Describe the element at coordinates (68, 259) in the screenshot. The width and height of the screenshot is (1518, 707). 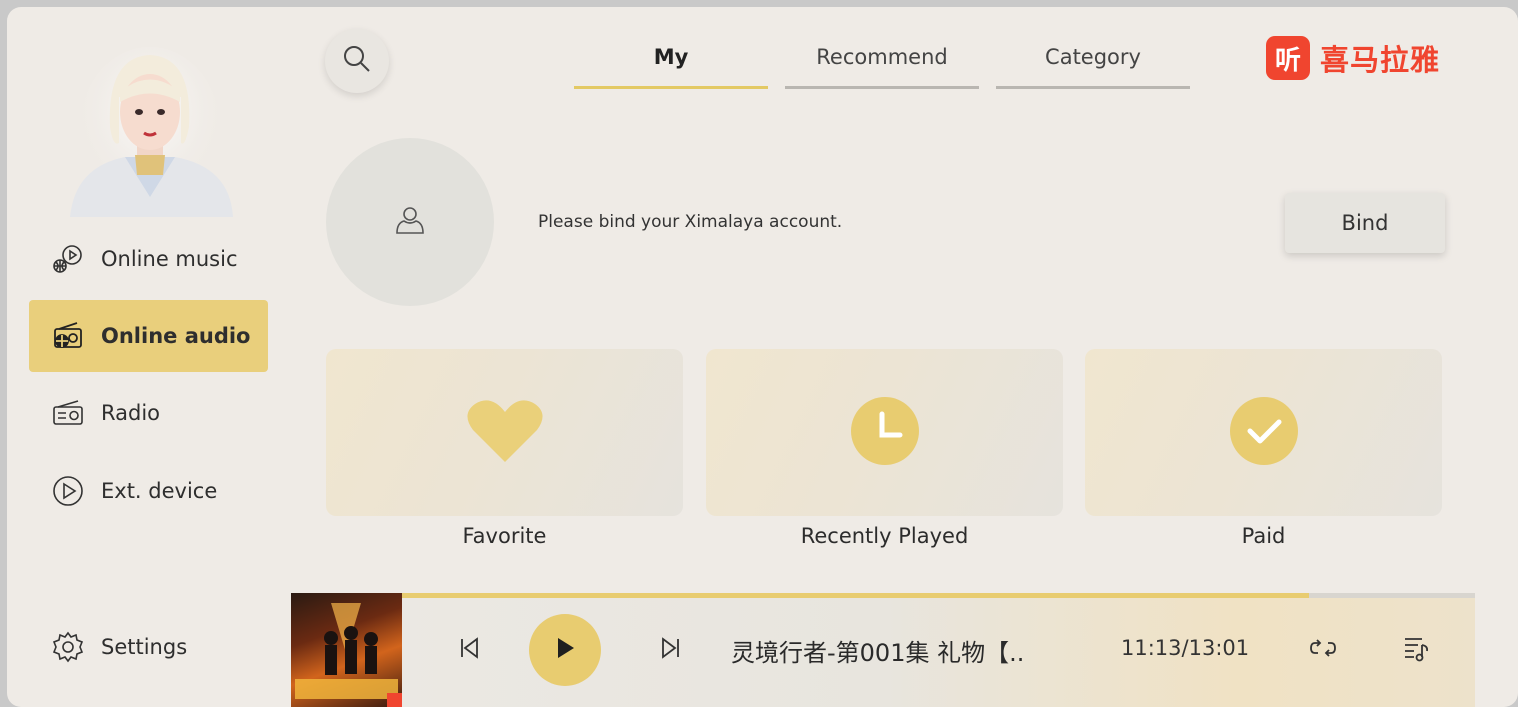
I see `globe-music-icon` at that location.